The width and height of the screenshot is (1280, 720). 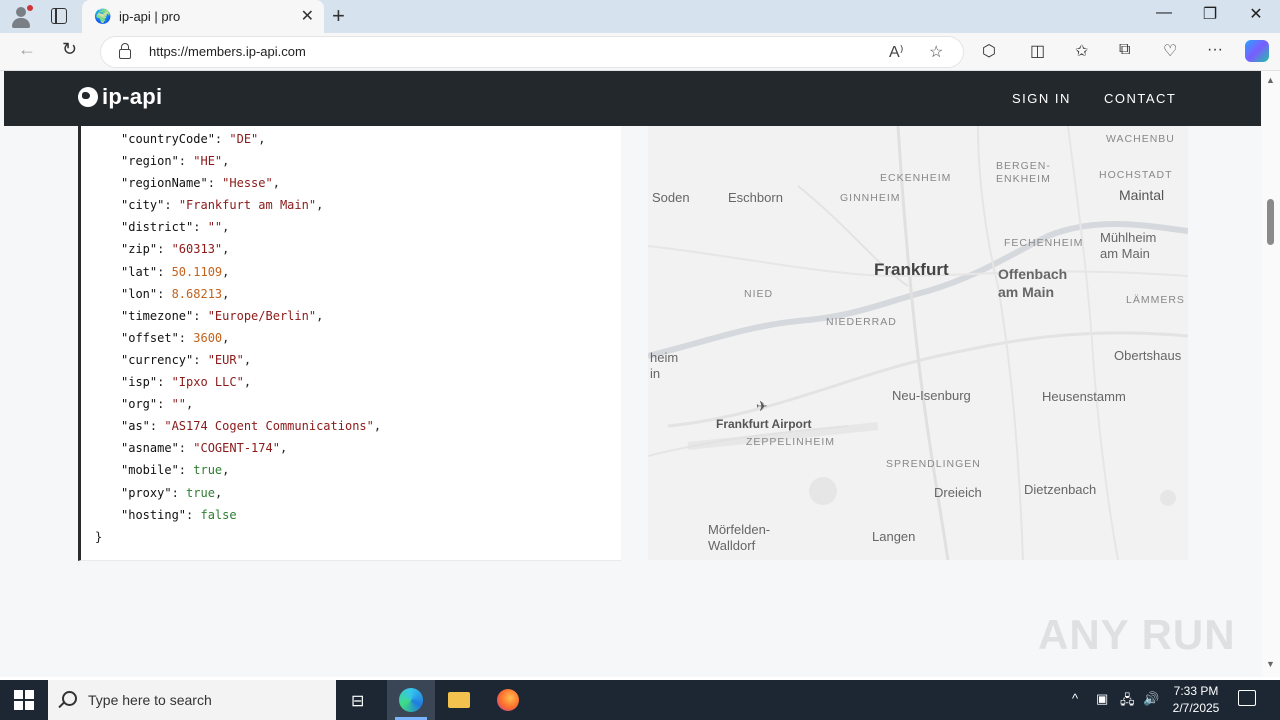 I want to click on extensions-icon: ⬡, so click(x=989, y=51).